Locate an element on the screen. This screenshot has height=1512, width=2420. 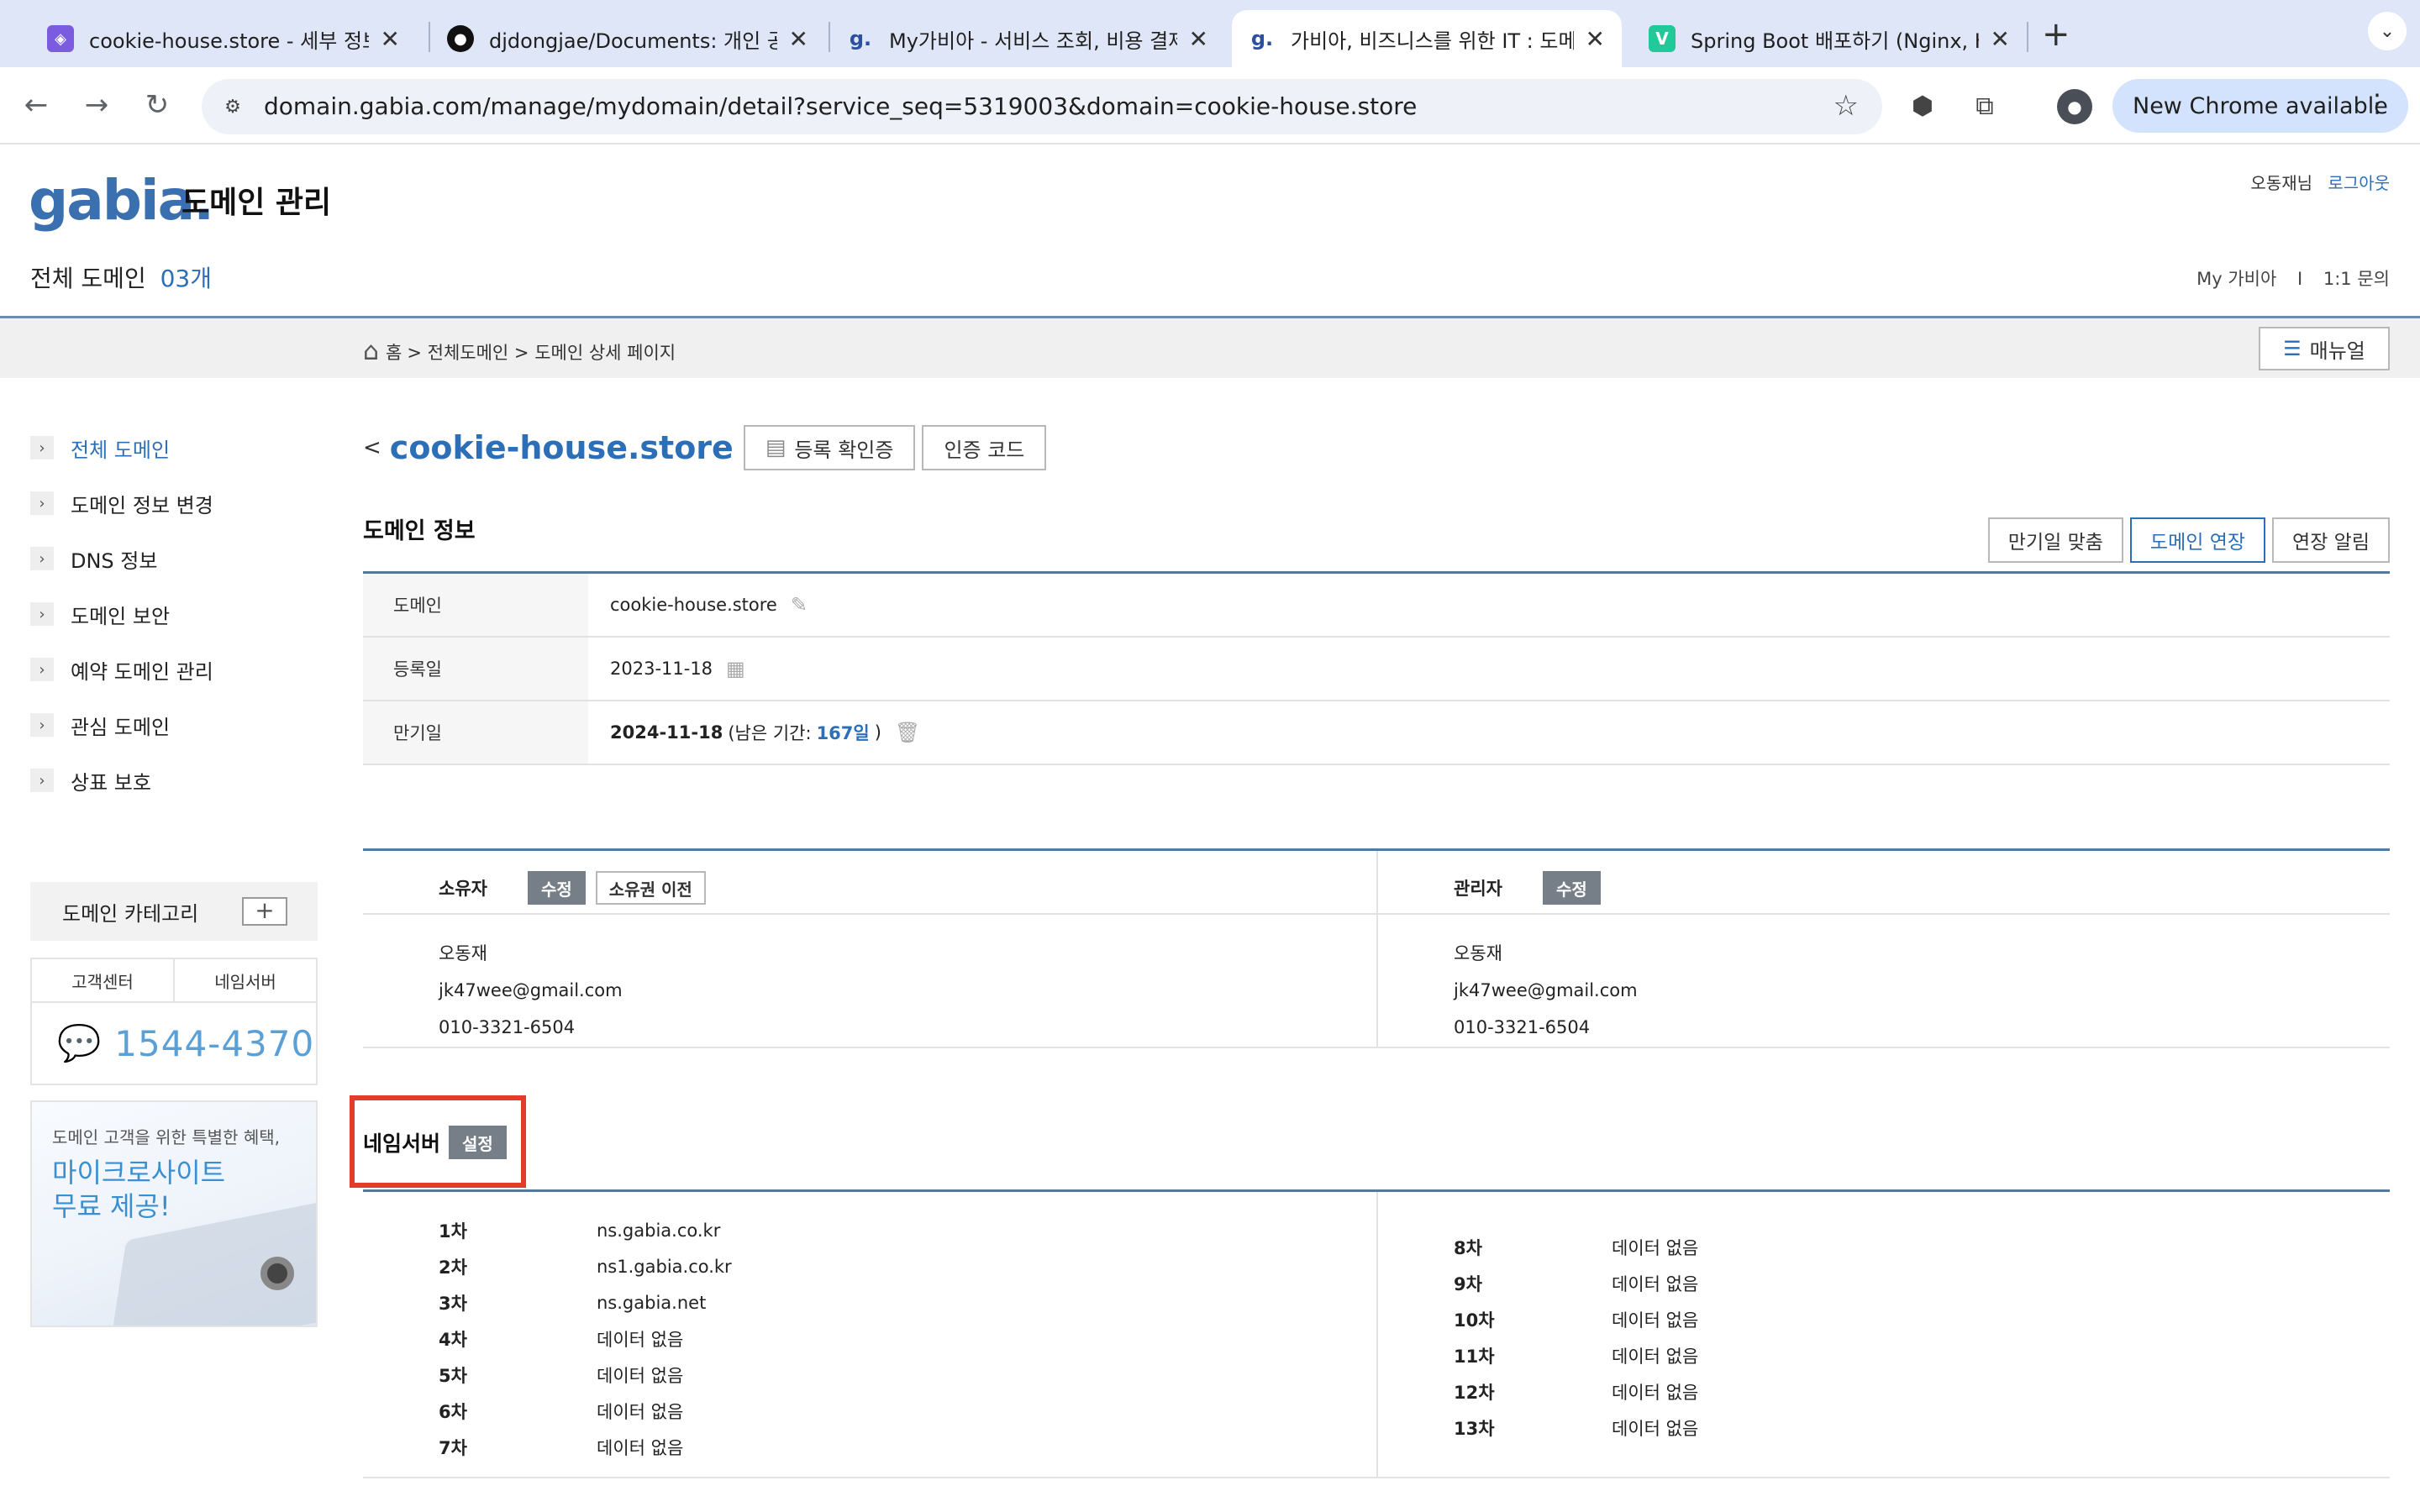
add-category-button: + is located at coordinates (264, 911).